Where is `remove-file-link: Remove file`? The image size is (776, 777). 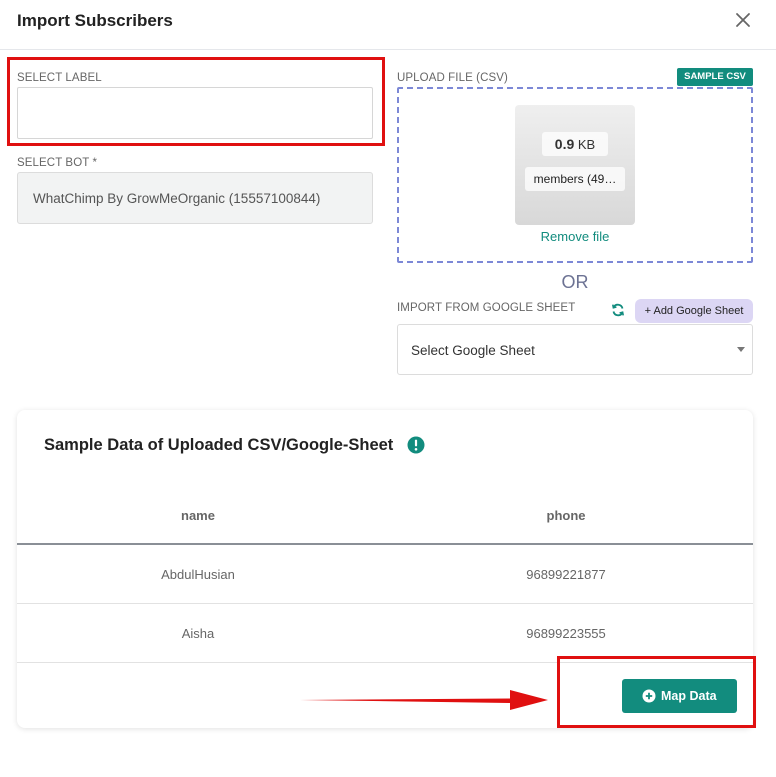 remove-file-link: Remove file is located at coordinates (575, 236).